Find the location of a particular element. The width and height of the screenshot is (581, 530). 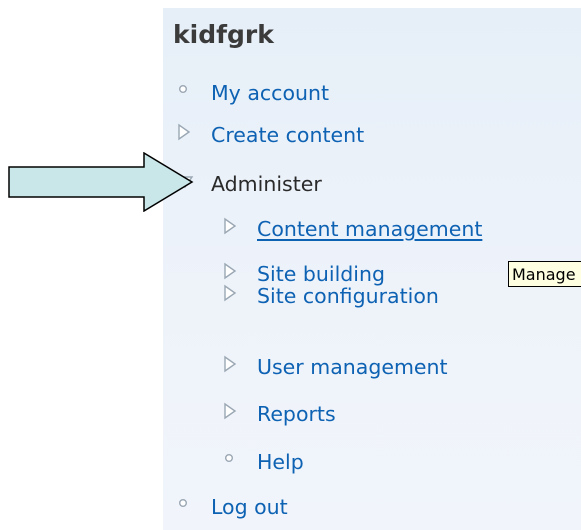

tooltip: Manage is located at coordinates (544, 274).